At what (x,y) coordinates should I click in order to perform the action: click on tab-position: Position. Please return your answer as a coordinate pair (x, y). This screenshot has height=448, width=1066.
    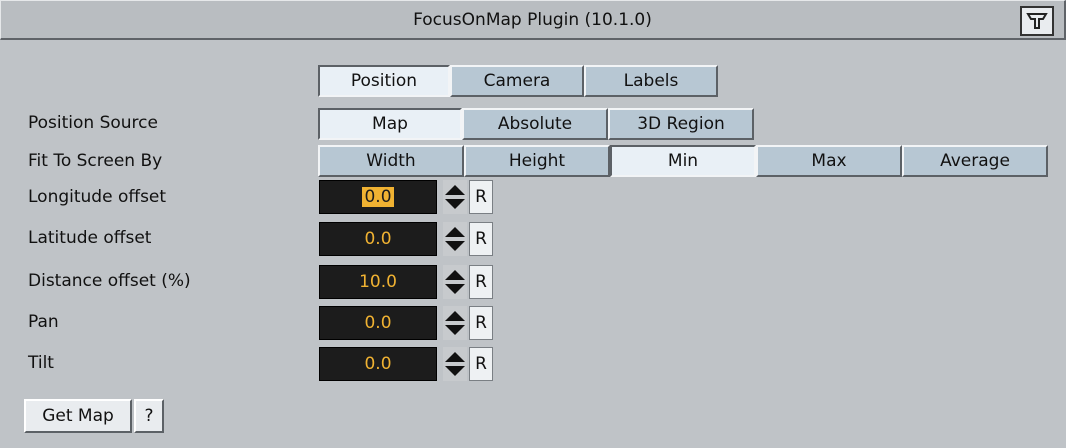
    Looking at the image, I should click on (384, 81).